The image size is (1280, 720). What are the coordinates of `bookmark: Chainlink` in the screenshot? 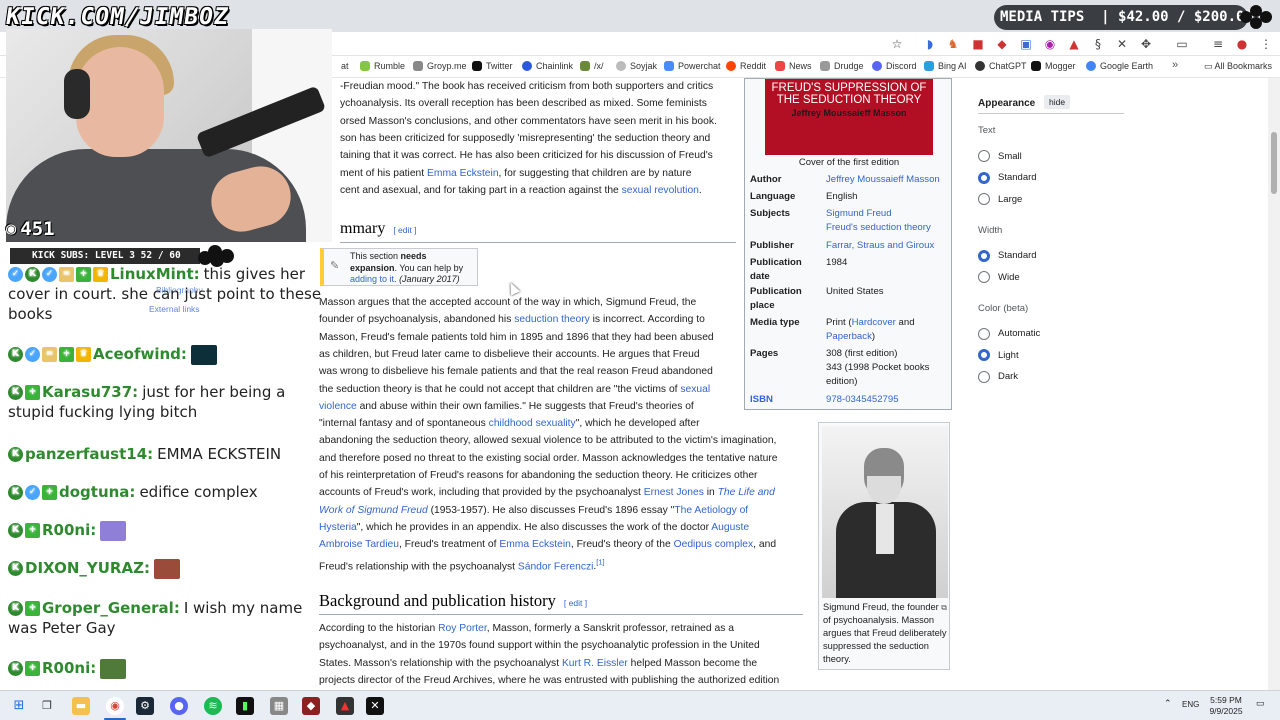 It's located at (547, 66).